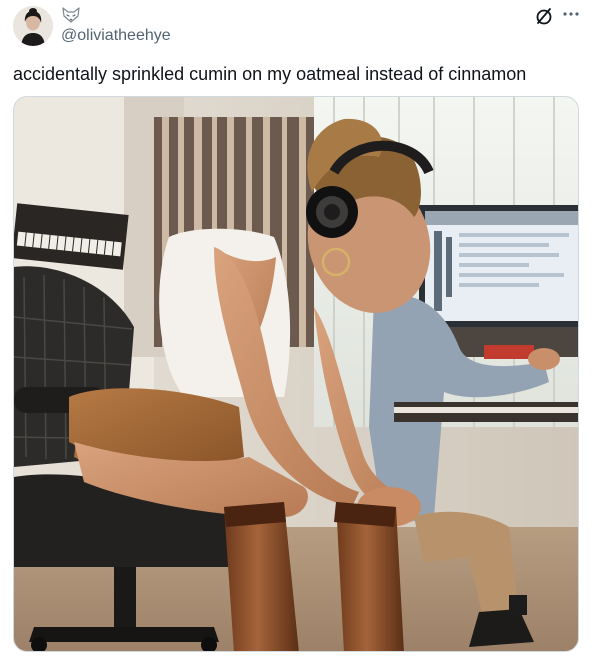 The width and height of the screenshot is (594, 668). Describe the element at coordinates (544, 16) in the screenshot. I see `grok-icon` at that location.